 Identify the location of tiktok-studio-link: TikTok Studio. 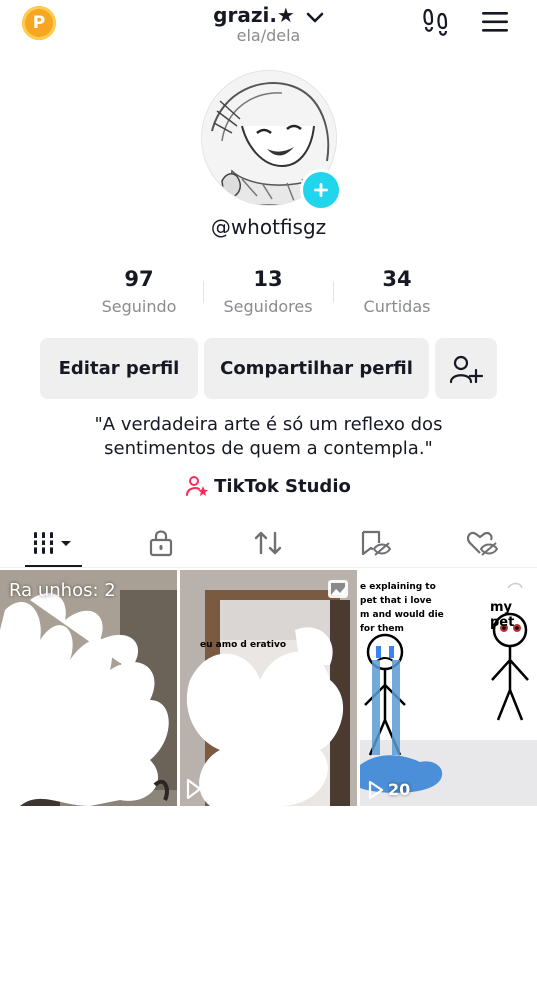
(268, 486).